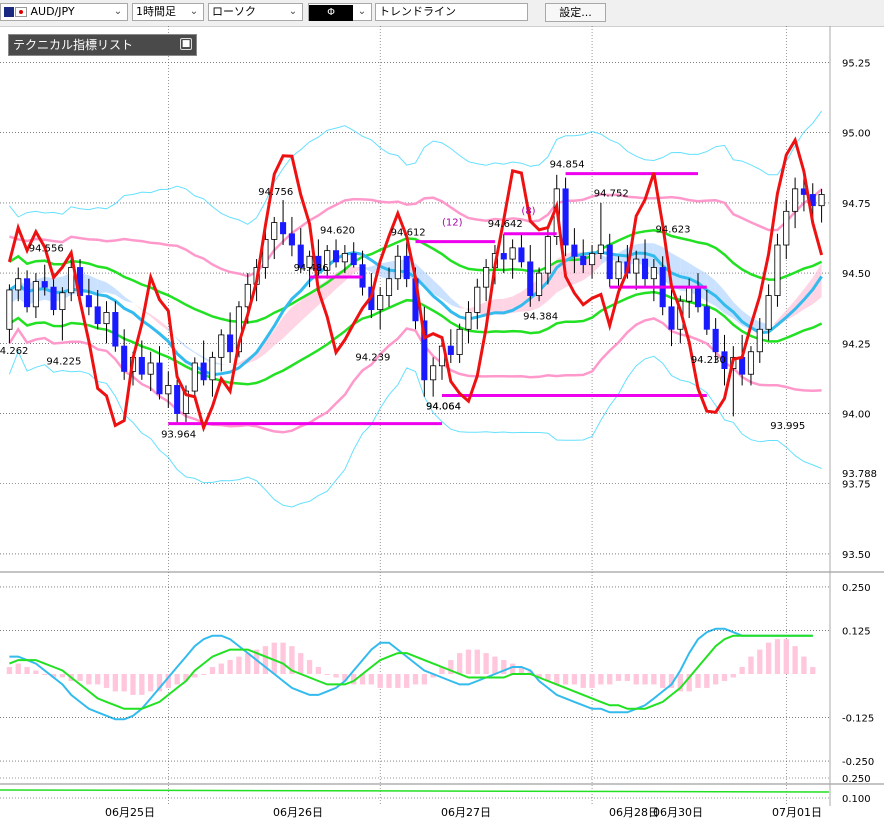 The image size is (884, 822). Describe the element at coordinates (64, 12) in the screenshot. I see `symbol-select: AUD/JPY ⌄` at that location.